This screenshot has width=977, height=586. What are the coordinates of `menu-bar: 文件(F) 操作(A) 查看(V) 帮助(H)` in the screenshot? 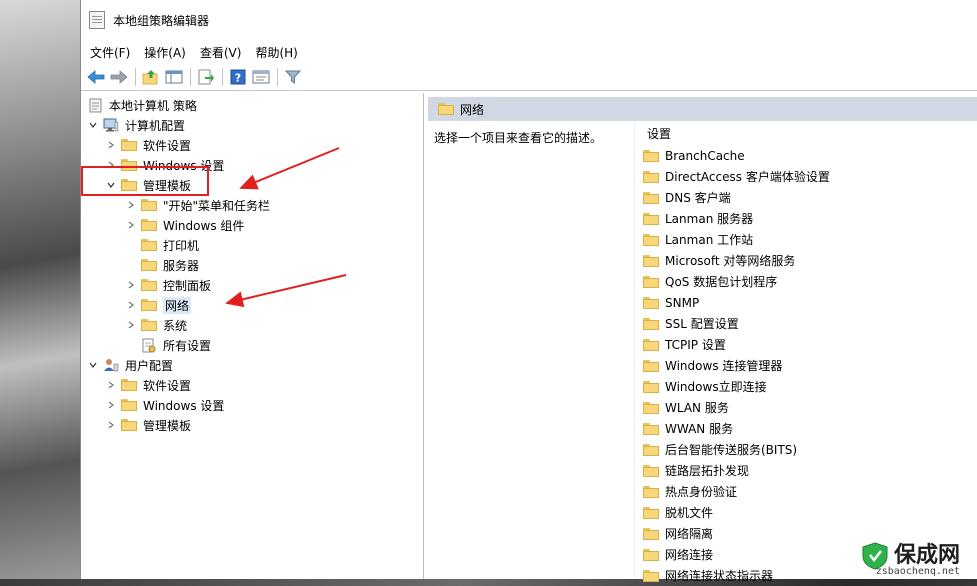 It's located at (529, 52).